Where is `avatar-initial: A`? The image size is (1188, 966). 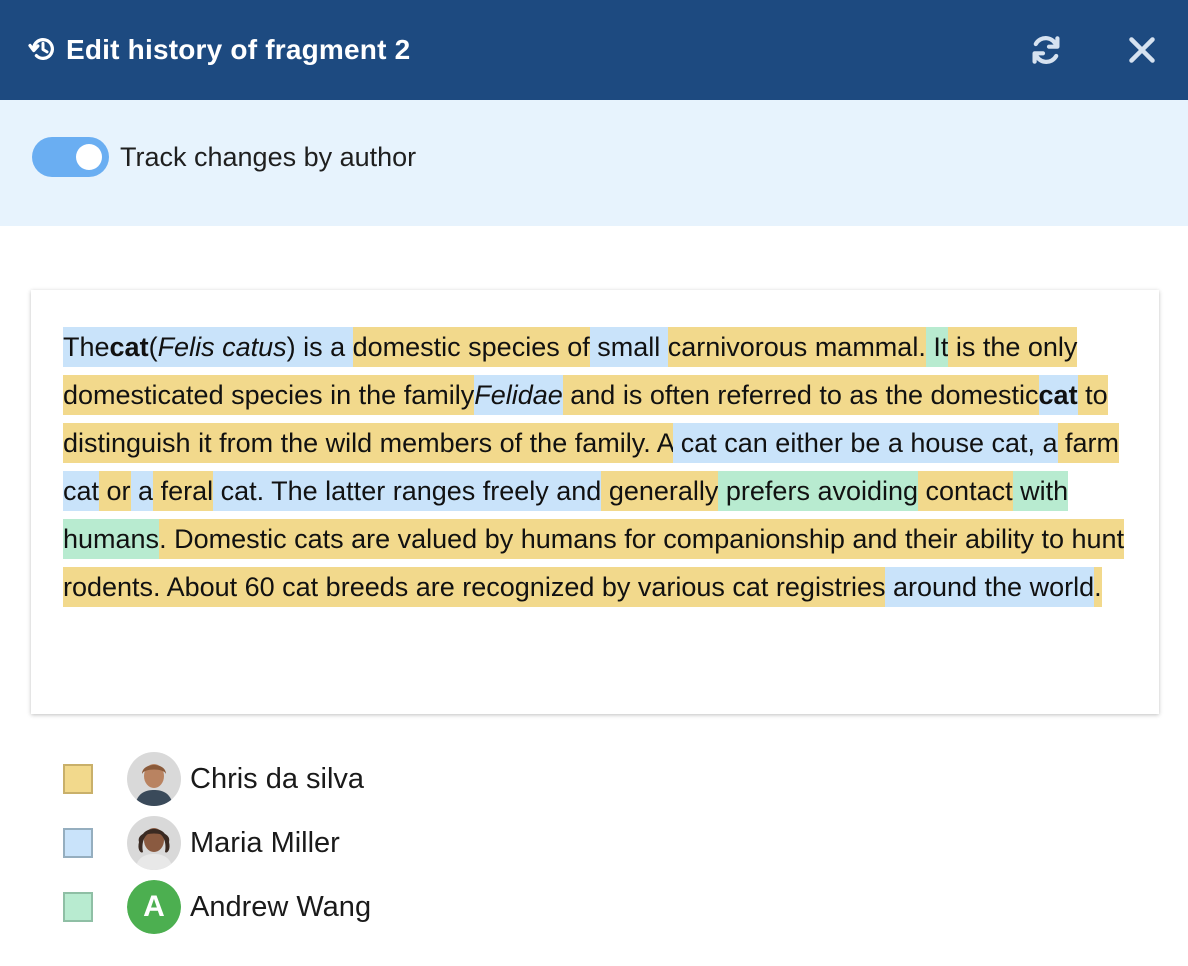 avatar-initial: A is located at coordinates (154, 907).